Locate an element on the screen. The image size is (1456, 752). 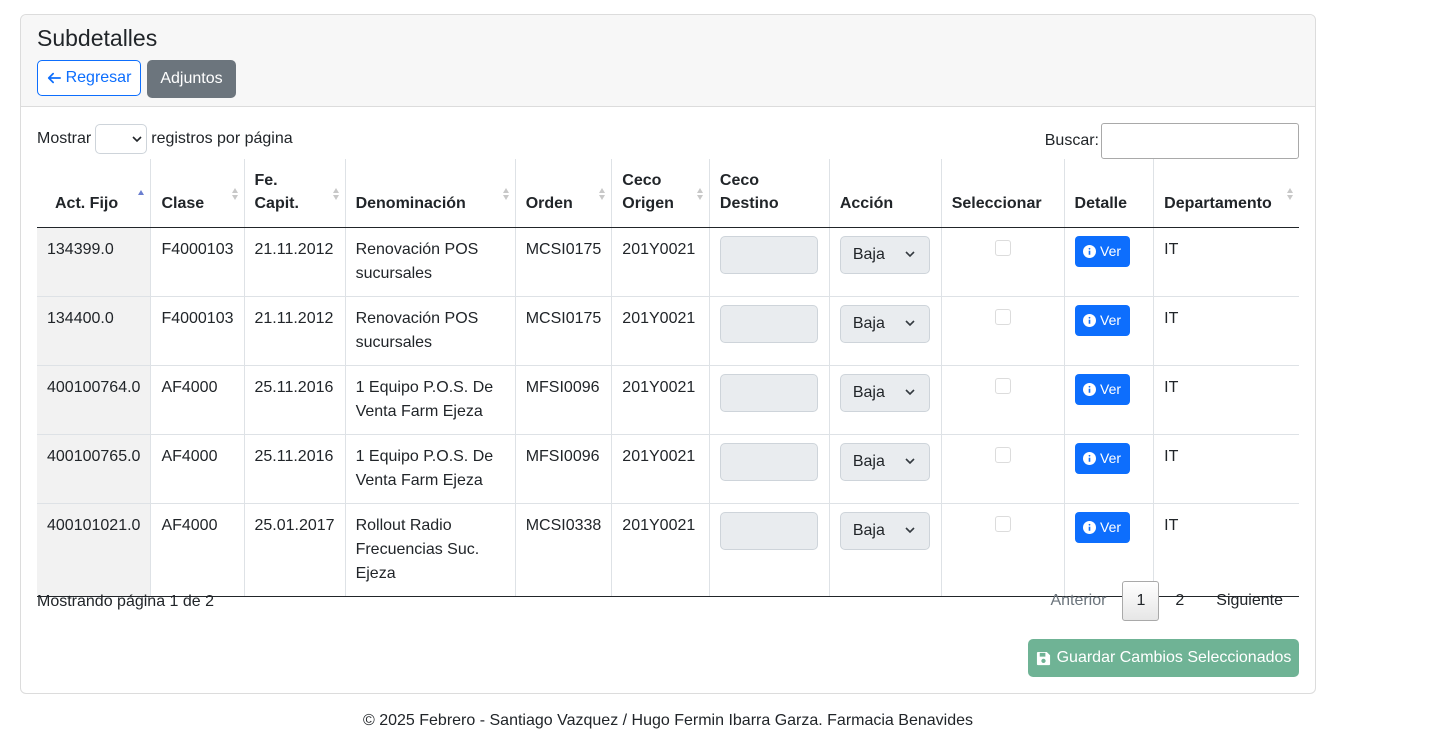
back-button: Regresar is located at coordinates (89, 78).